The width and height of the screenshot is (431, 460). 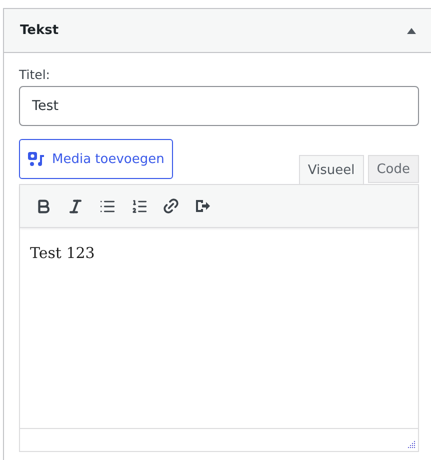 I want to click on triangle-icon, so click(x=411, y=31).